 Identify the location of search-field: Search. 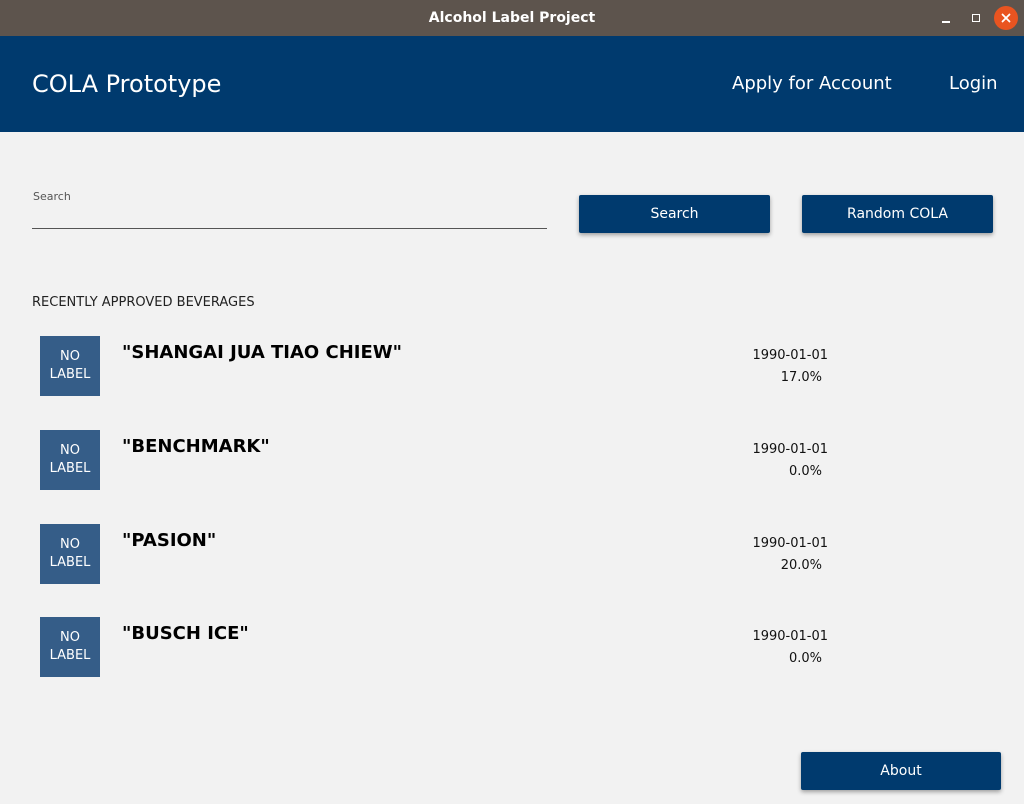
(289, 209).